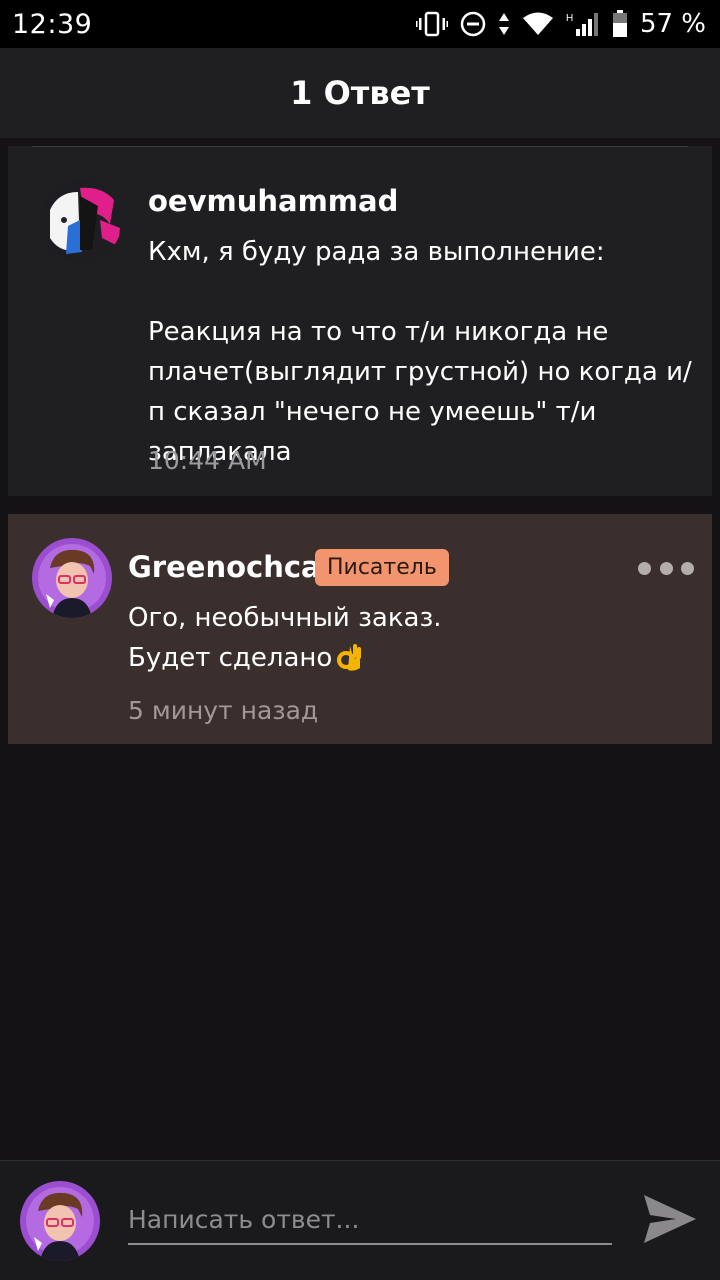  I want to click on wifi-icon, so click(538, 24).